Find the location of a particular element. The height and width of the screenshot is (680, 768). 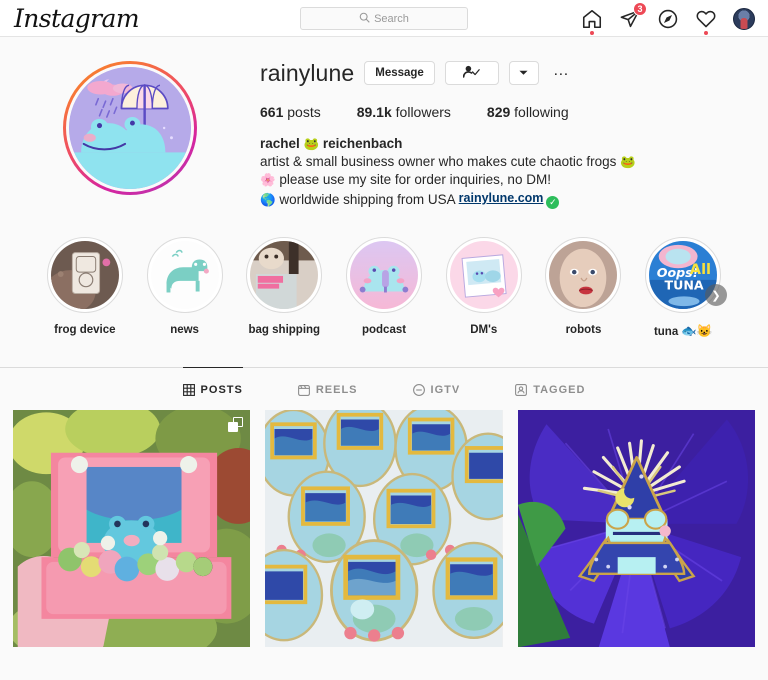

podcast-frog-art is located at coordinates (384, 275).